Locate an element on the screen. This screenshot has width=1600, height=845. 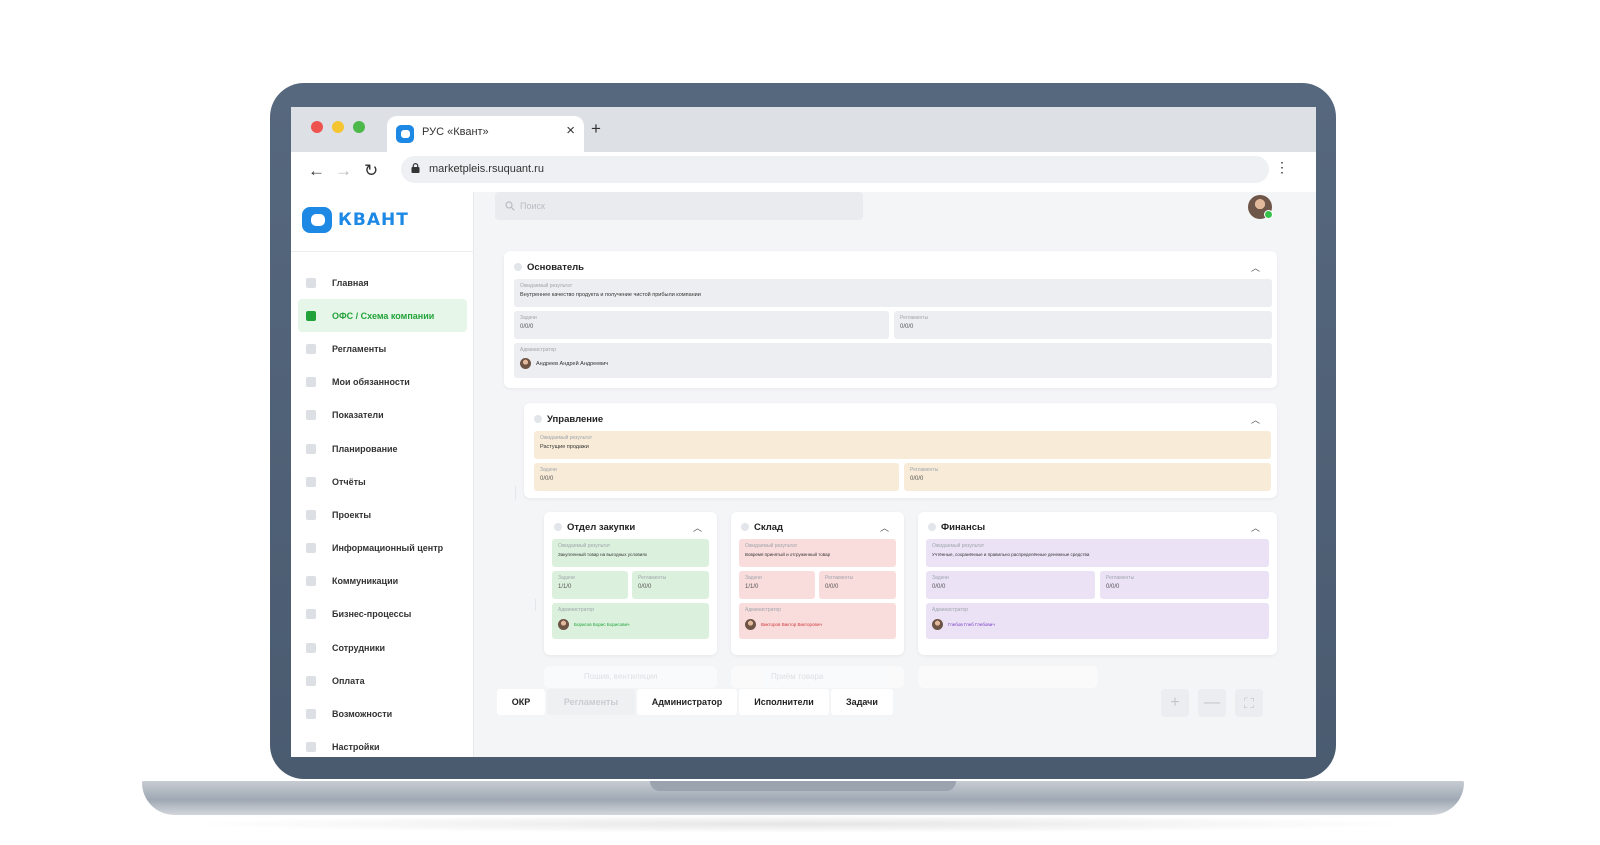
chat-icon is located at coordinates (311, 581).